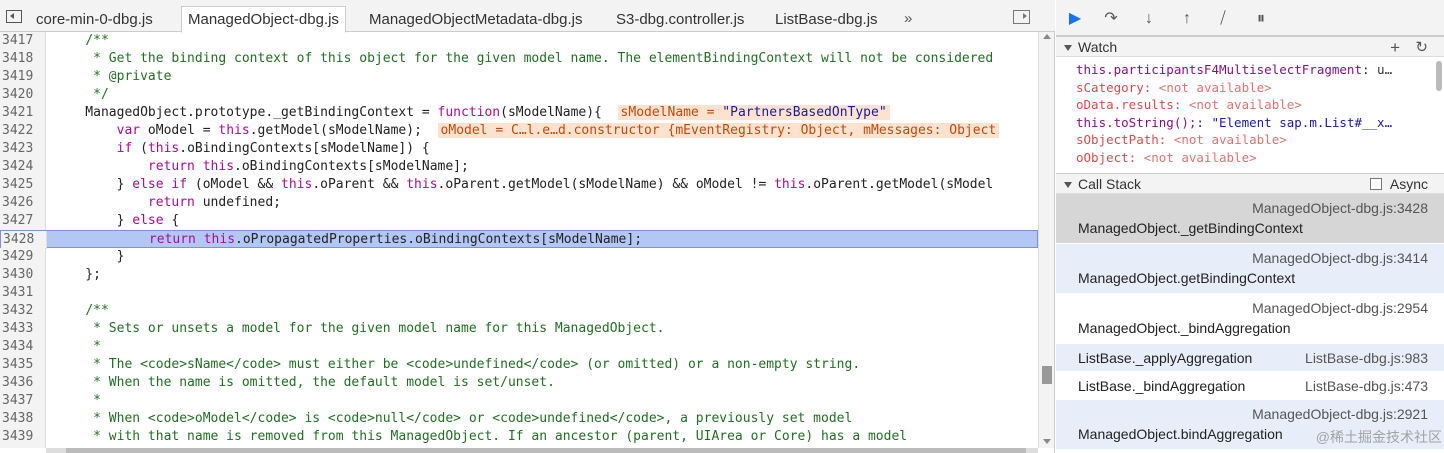 This screenshot has width=1444, height=453. Describe the element at coordinates (1340, 258) in the screenshot. I see `frame-location: ManagedObject-dbg.js:3414` at that location.